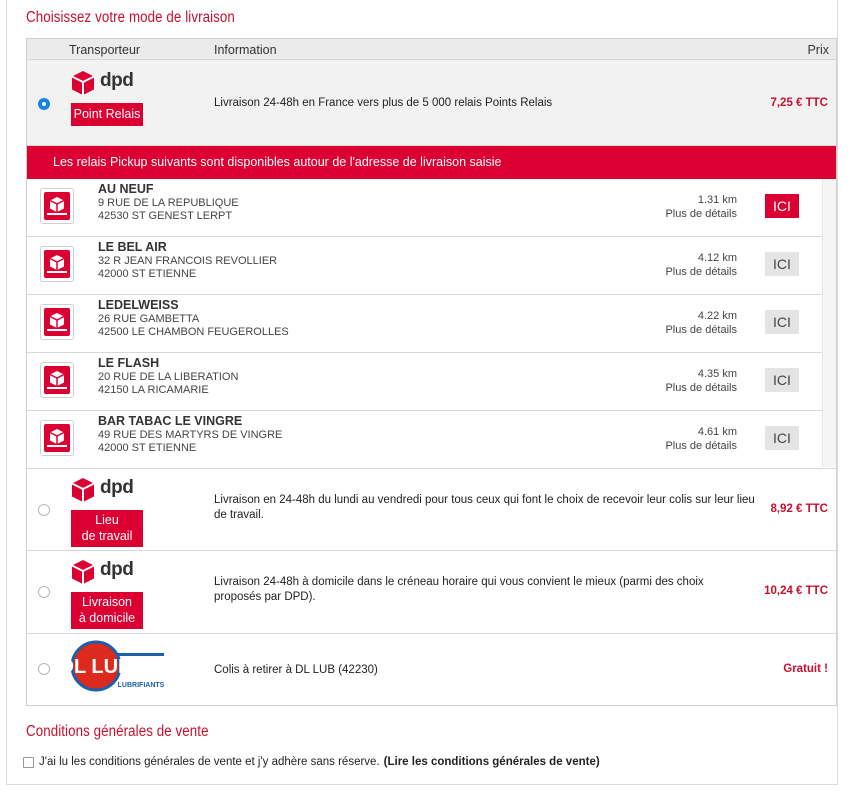  What do you see at coordinates (168, 203) in the screenshot?
I see `pickup-street: 9 RUE DE LA REPUBLIQUE` at bounding box center [168, 203].